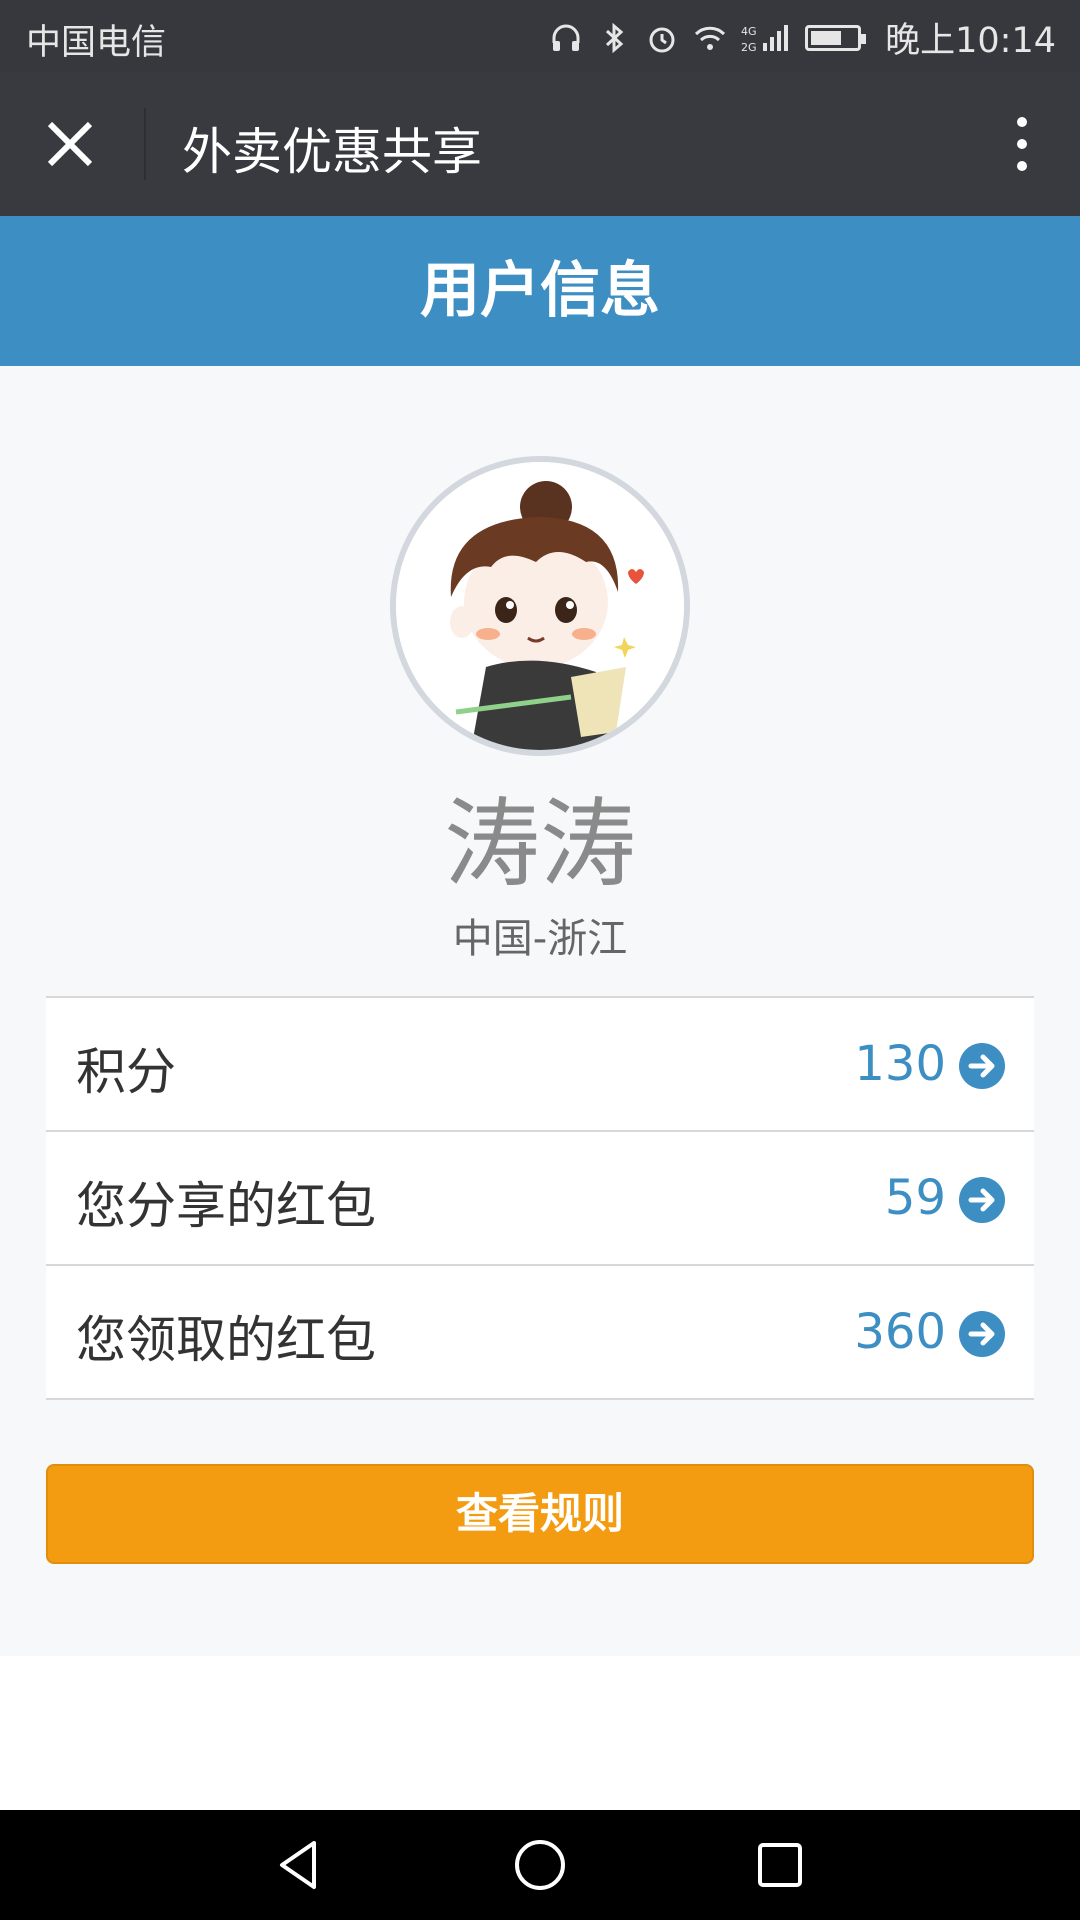 Image resolution: width=1080 pixels, height=1920 pixels. I want to click on user-location: 中国-浙江, so click(540, 939).